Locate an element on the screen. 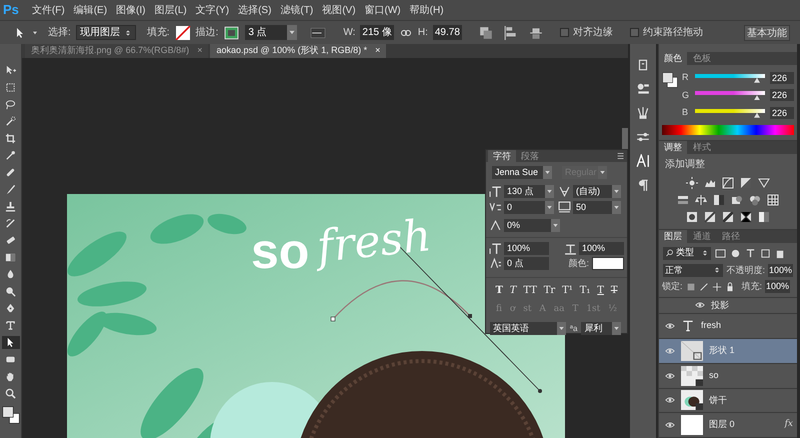 The image size is (800, 438). path-tool-button is located at coordinates (11, 342).